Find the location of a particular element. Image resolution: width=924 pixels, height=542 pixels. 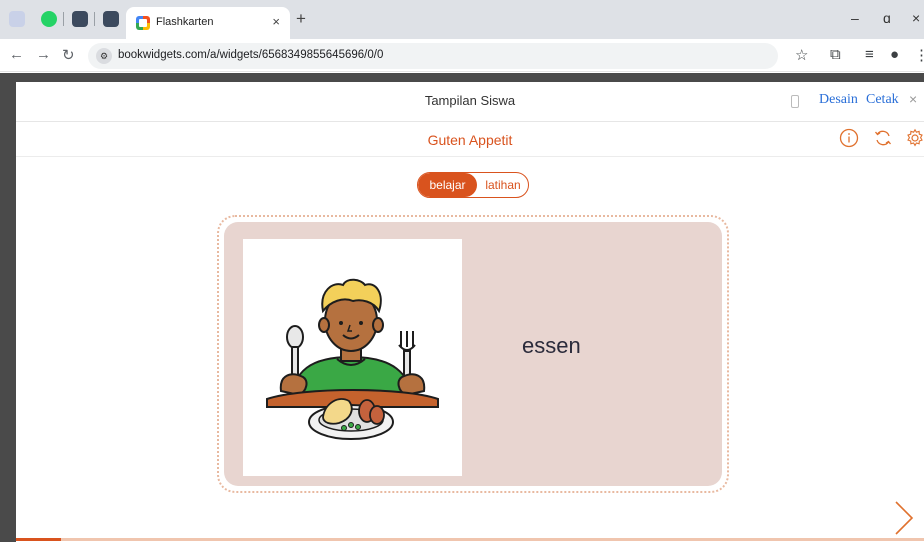

browser-tab-bar: Flashkarten × + – ɑ × is located at coordinates (462, 19).